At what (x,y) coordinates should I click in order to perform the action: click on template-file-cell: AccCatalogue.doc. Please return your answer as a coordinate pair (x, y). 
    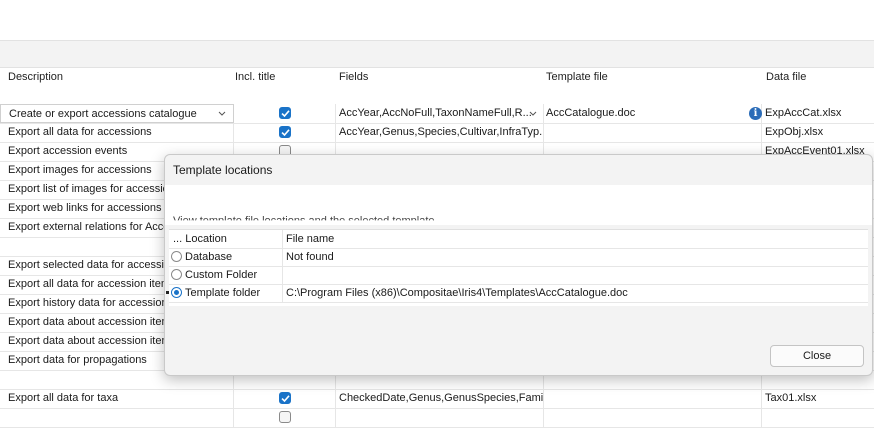
    Looking at the image, I should click on (653, 113).